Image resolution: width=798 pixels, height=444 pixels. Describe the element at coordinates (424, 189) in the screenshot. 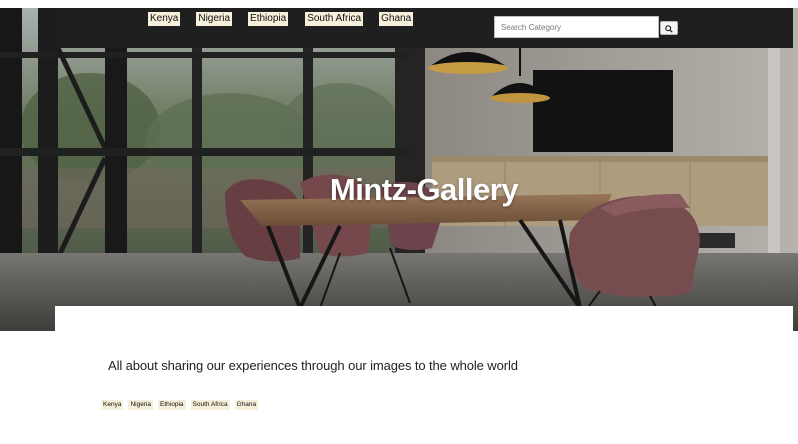

I see `hero-title: Mintz-Gallery` at that location.